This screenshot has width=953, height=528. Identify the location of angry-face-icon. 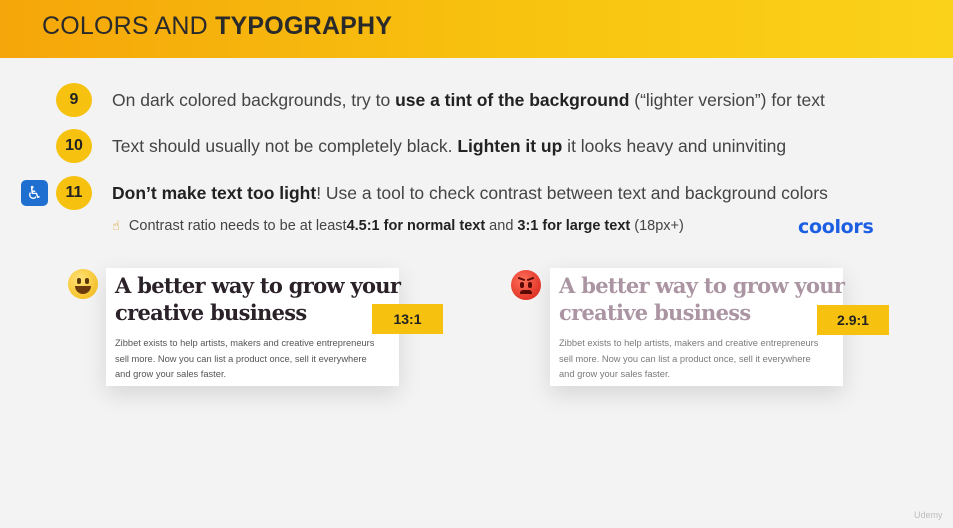
(526, 285).